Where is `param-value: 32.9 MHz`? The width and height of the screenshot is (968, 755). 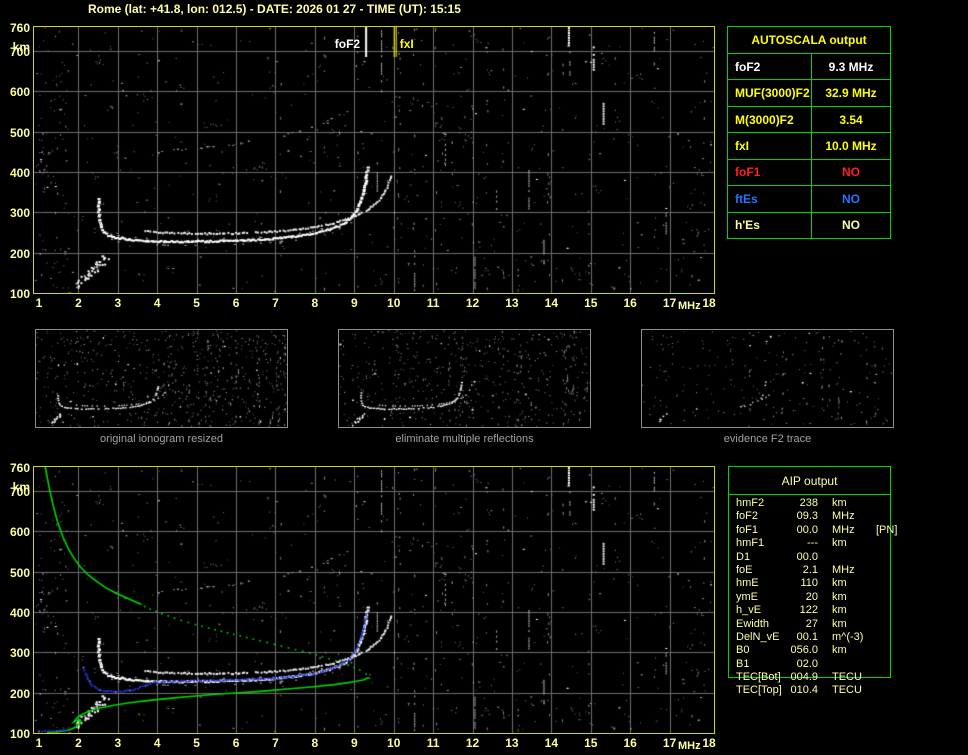
param-value: 32.9 MHz is located at coordinates (851, 93).